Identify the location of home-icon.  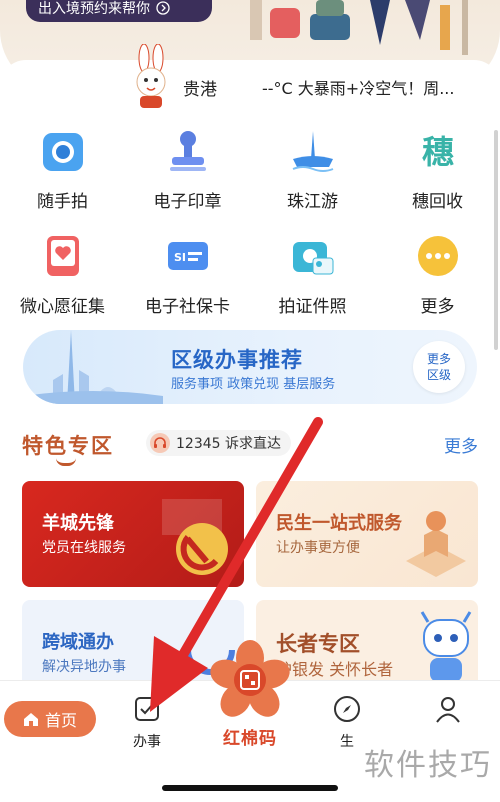
(30, 719).